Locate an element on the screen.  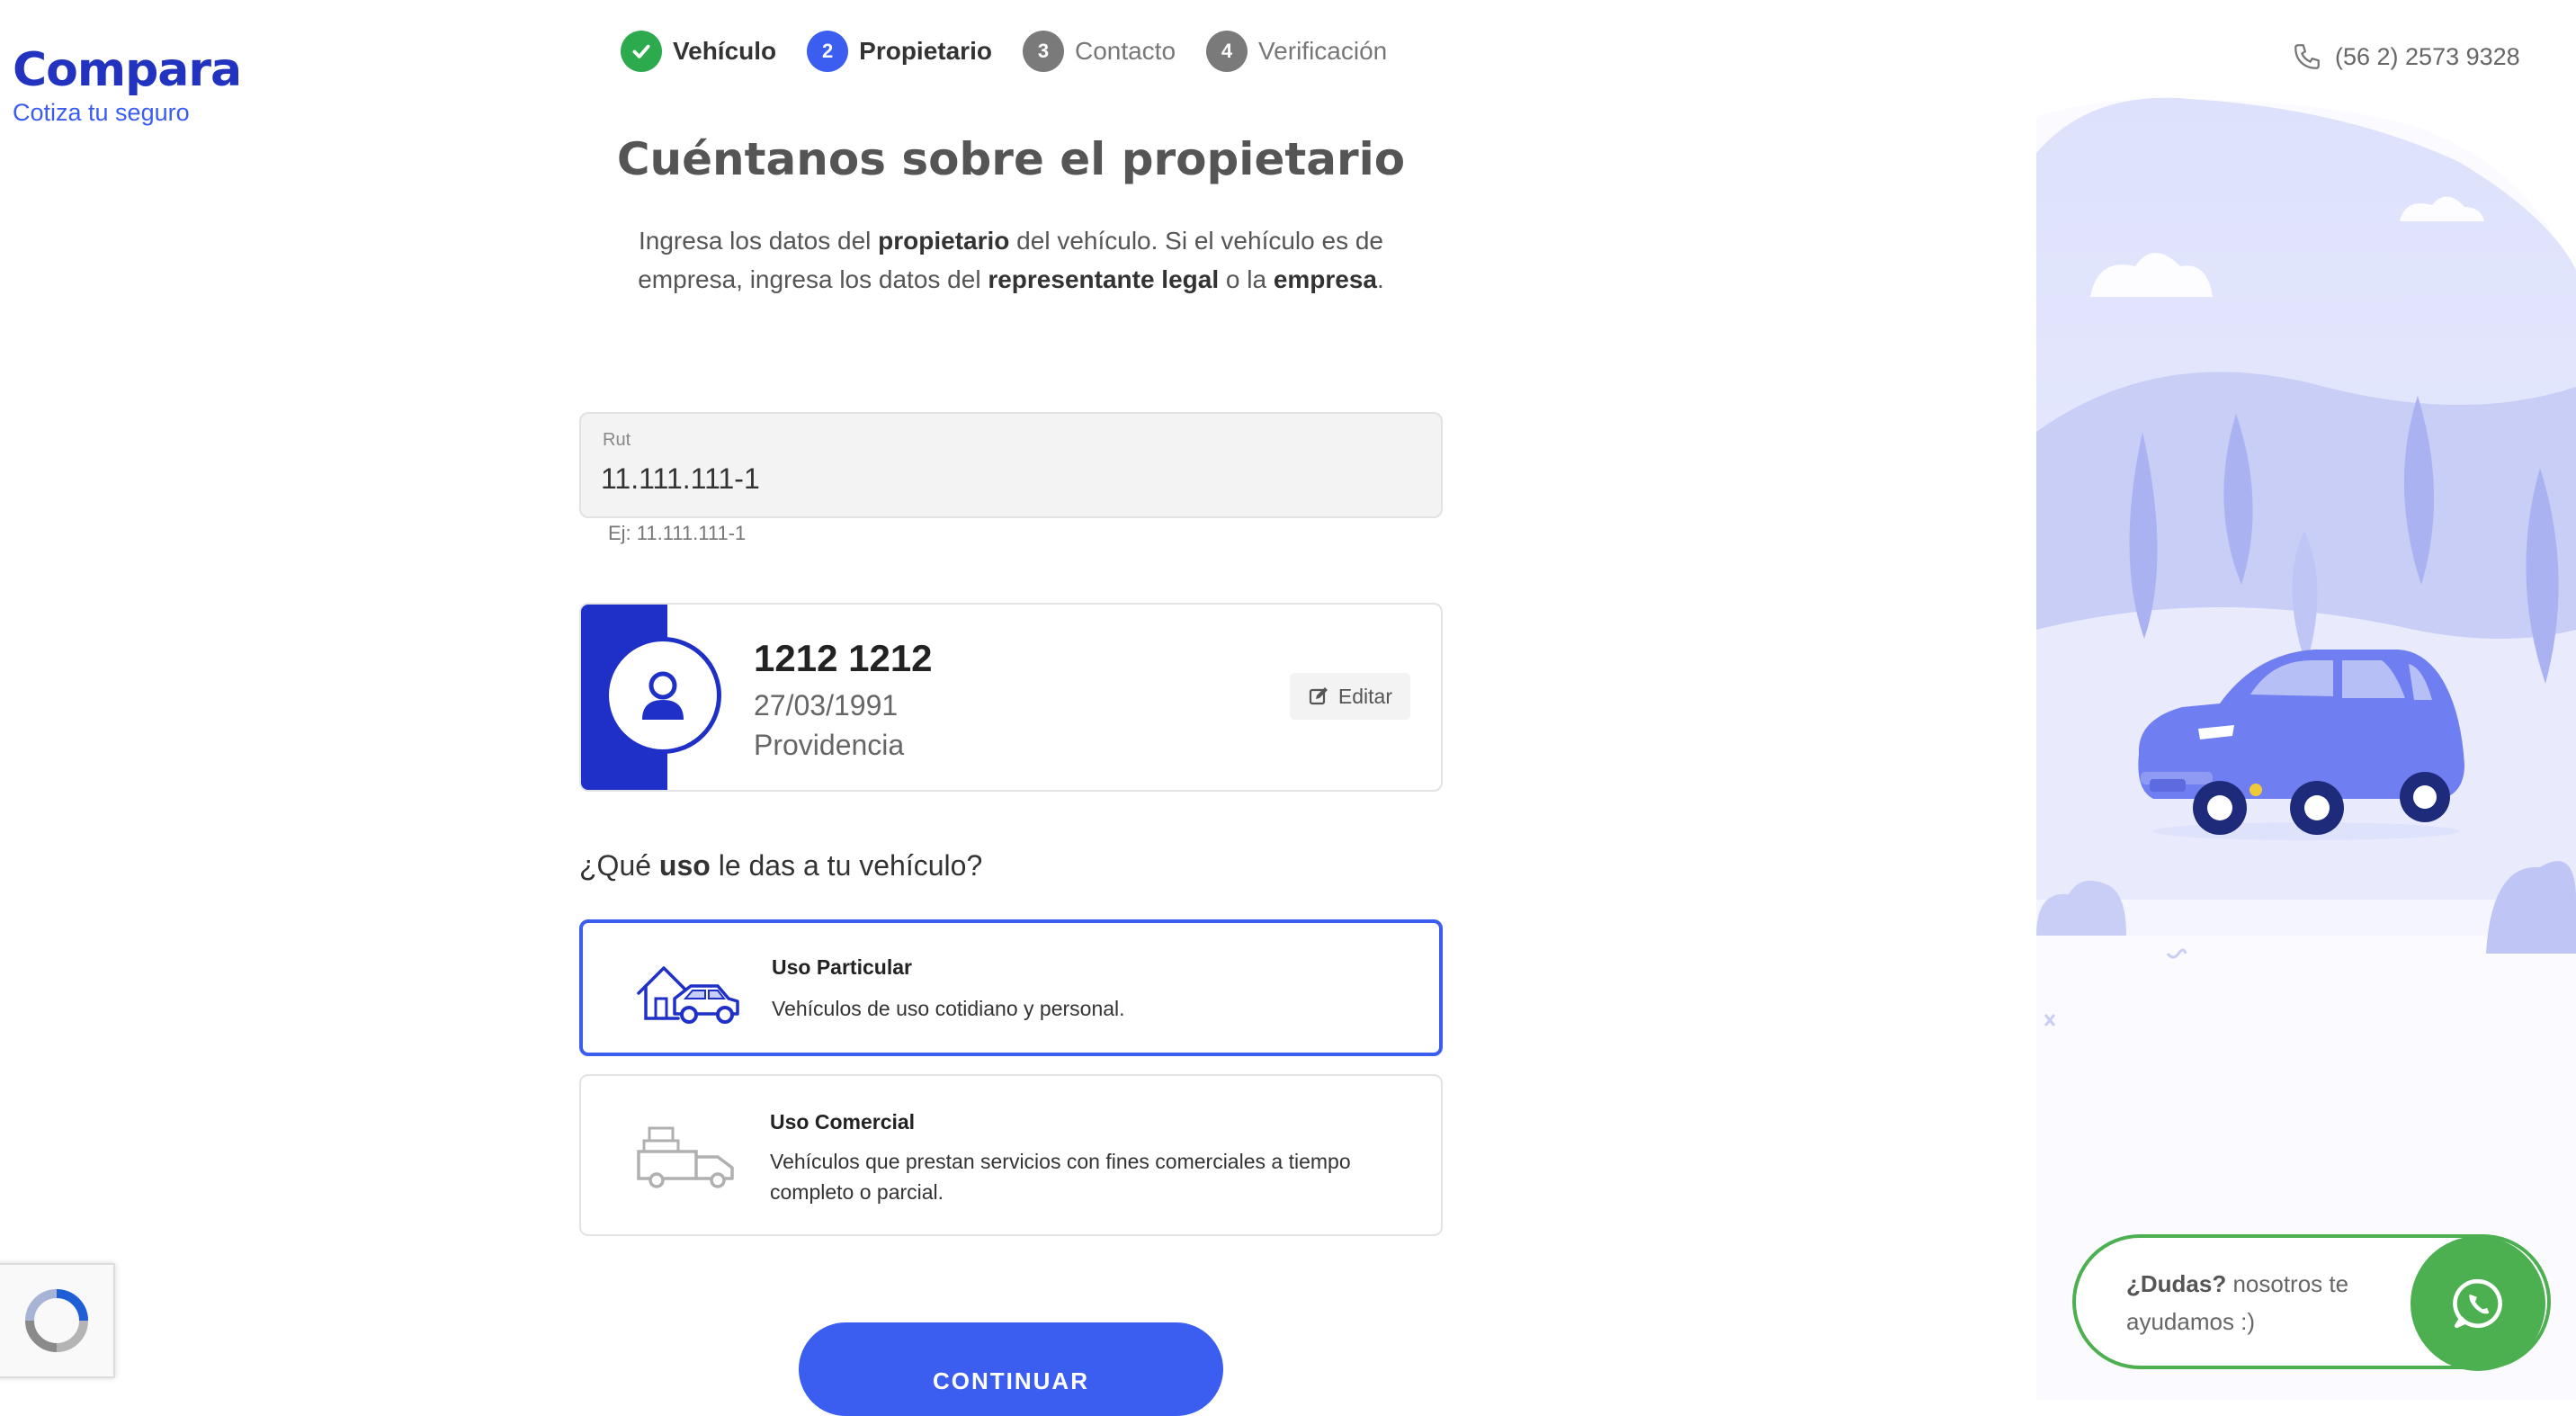
step-number: 4 is located at coordinates (1227, 52).